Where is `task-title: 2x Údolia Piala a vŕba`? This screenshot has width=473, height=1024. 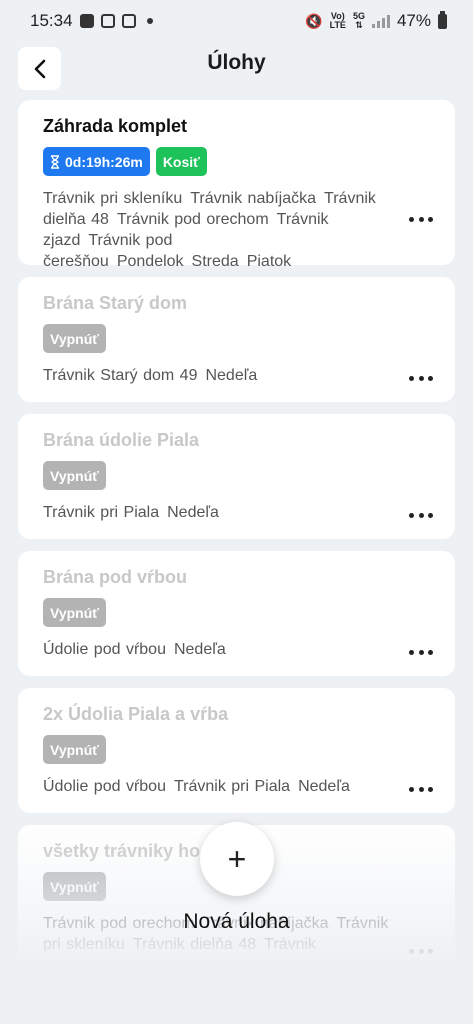
task-title: 2x Údolia Piala a vŕba is located at coordinates (136, 714).